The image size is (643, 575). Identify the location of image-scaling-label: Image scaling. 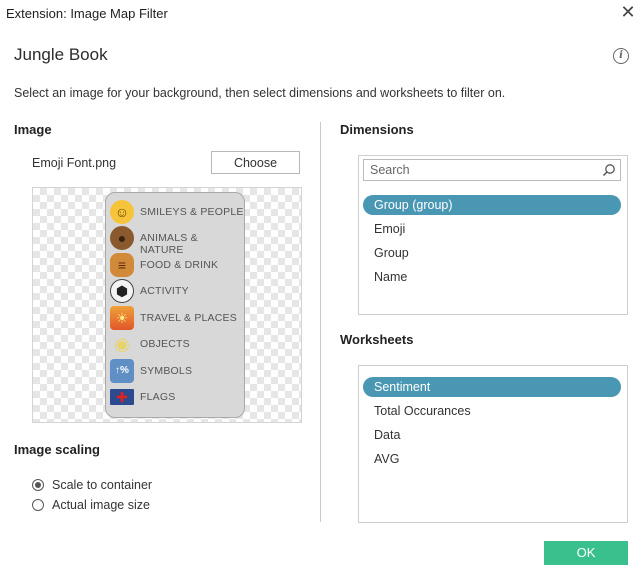
(57, 449).